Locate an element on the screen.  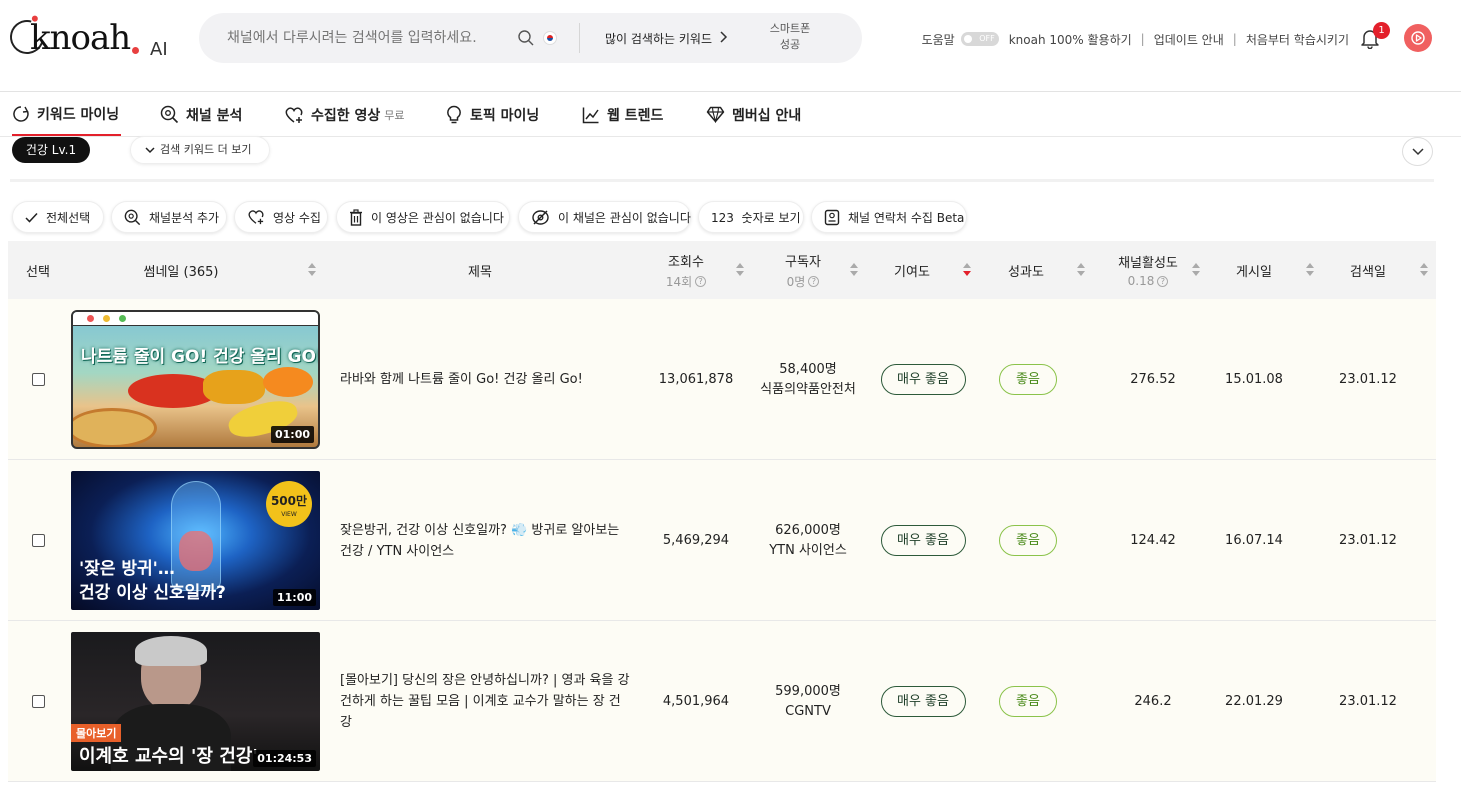
view-as-numbers-button: 123 숫자로 보기 is located at coordinates (751, 217).